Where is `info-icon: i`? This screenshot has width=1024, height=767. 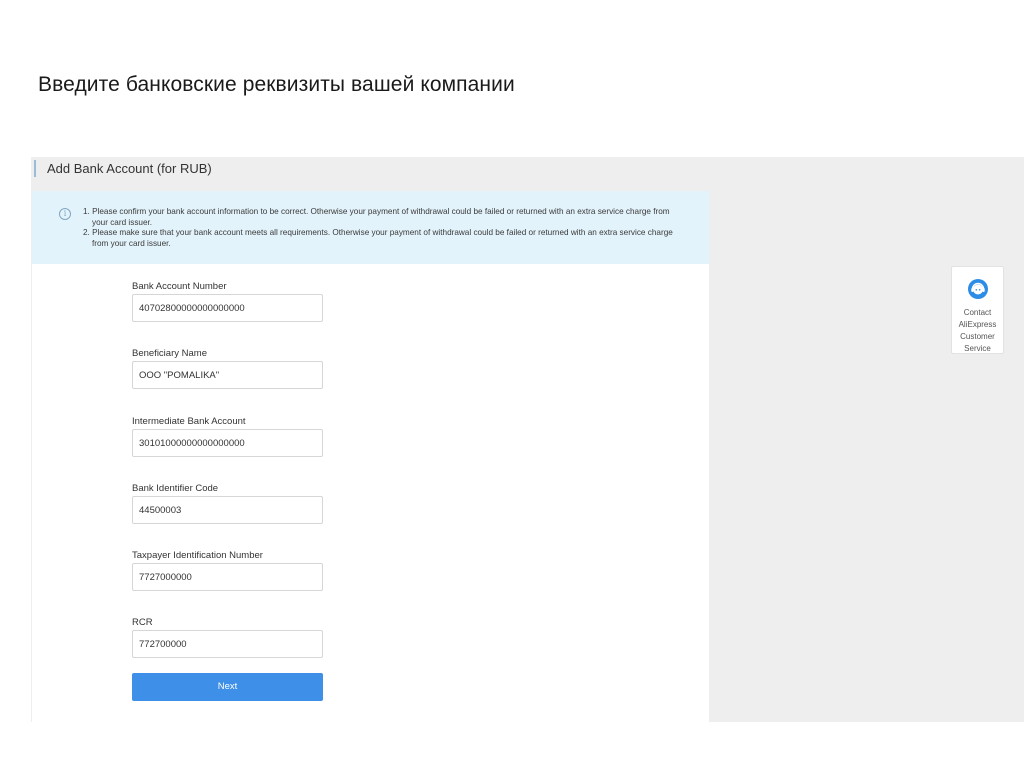
info-icon: i is located at coordinates (65, 214).